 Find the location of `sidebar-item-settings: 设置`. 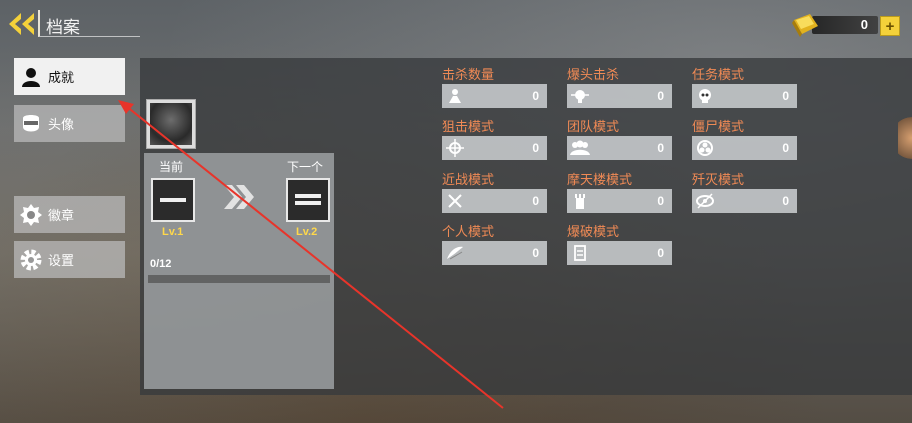

sidebar-item-settings: 设置 is located at coordinates (69, 259).